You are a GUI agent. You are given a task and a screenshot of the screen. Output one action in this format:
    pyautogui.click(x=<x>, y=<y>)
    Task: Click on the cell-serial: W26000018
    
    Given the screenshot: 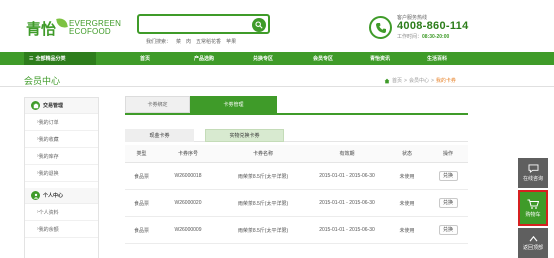 What is the action you would take?
    pyautogui.click(x=188, y=176)
    